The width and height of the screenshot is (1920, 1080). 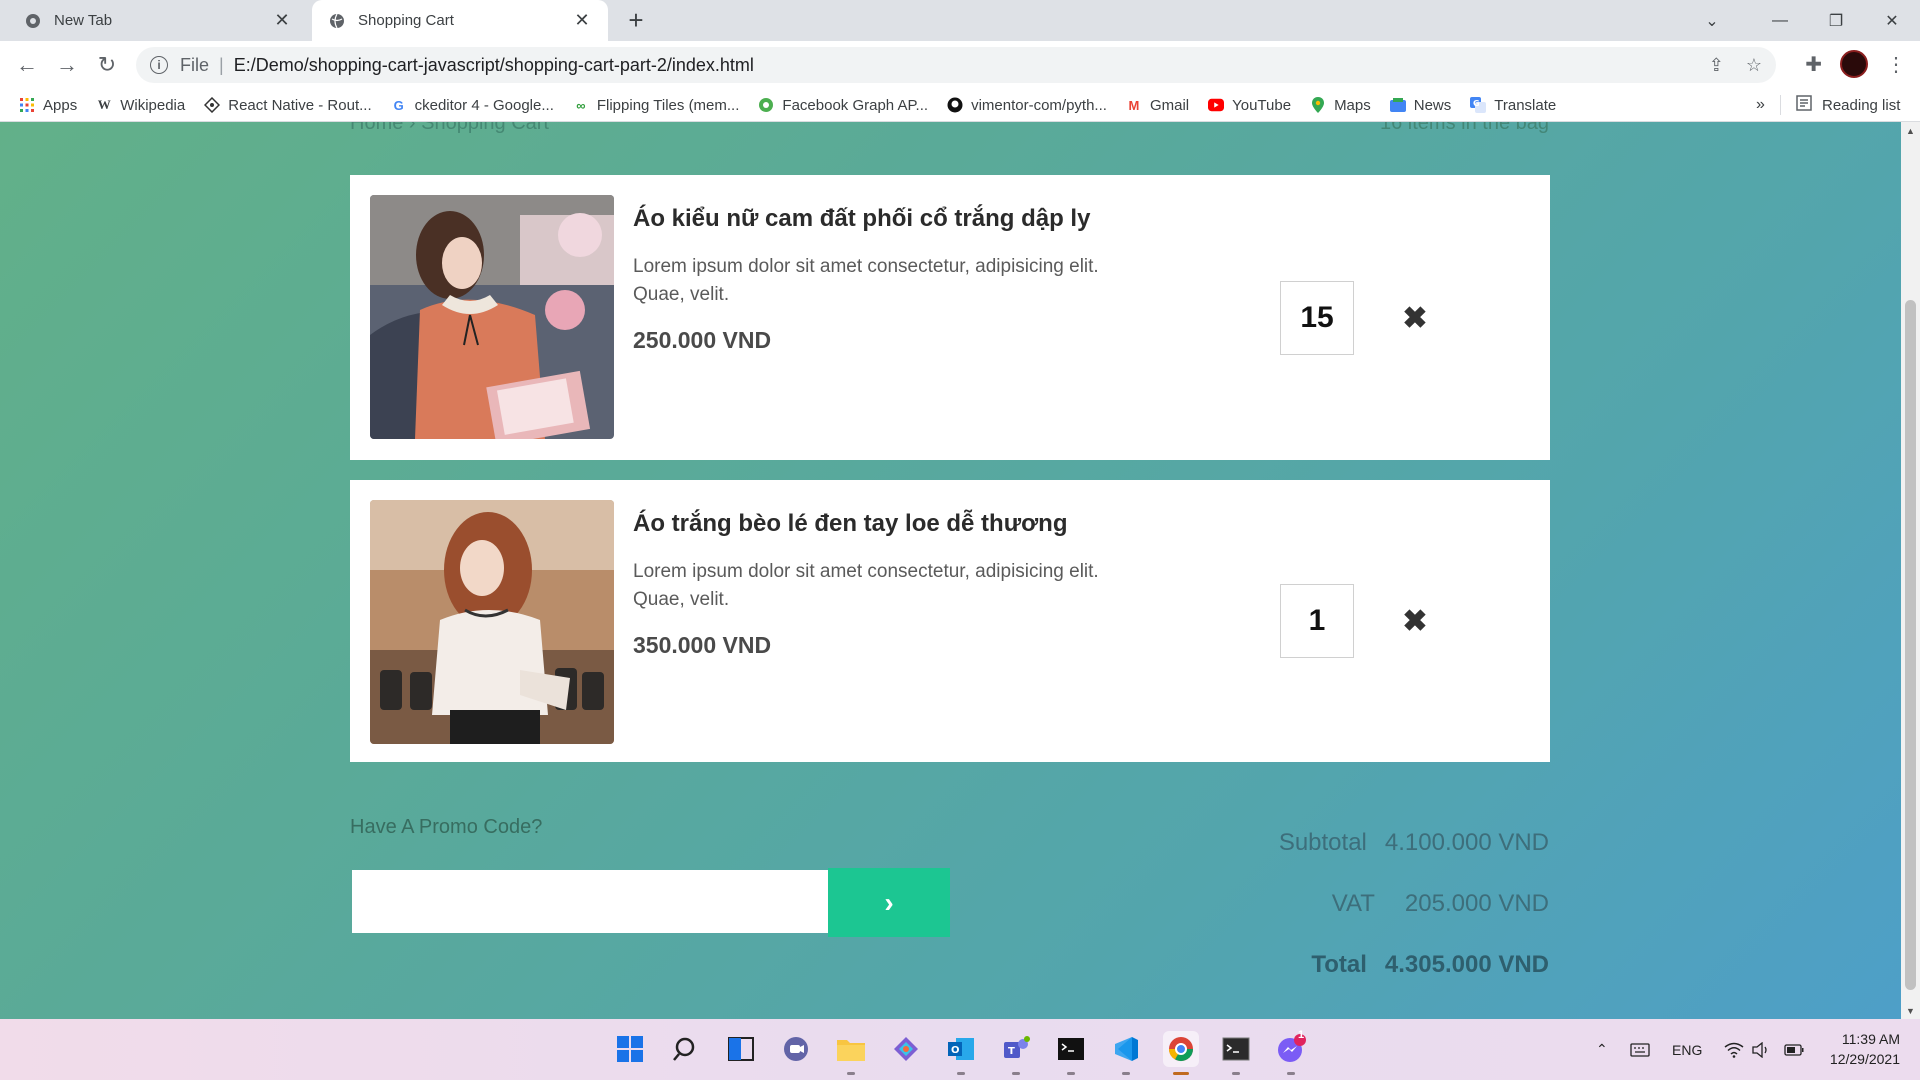 I want to click on translate-icon: G, so click(x=1478, y=105).